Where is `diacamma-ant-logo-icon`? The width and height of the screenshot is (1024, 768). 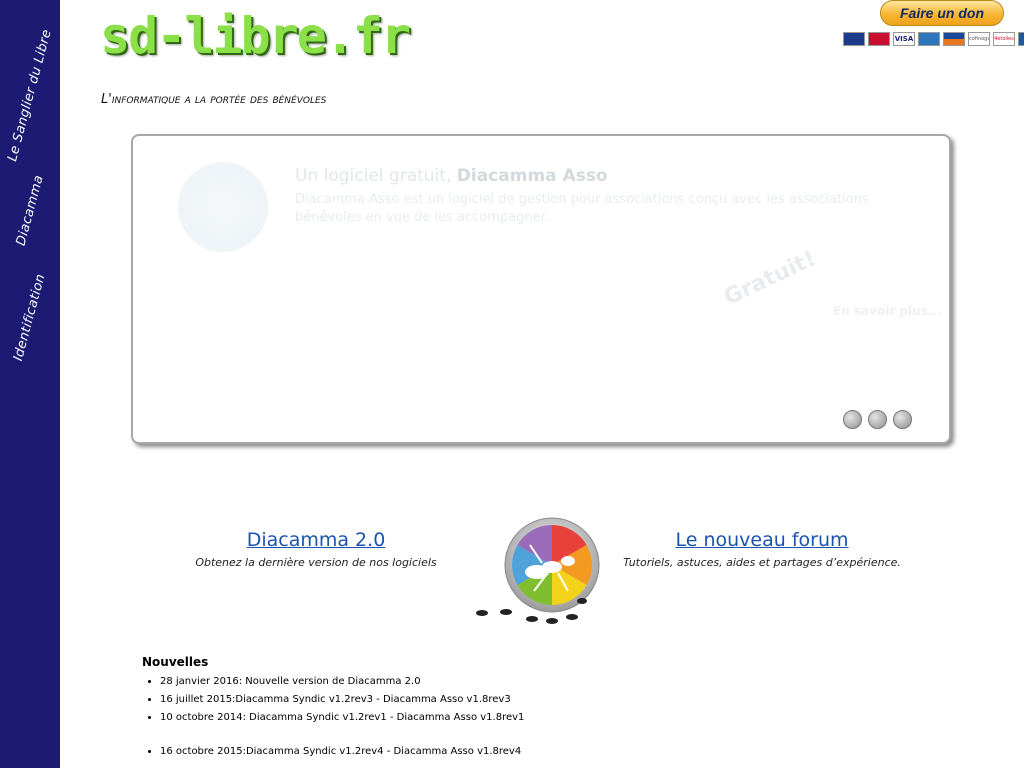
diacamma-ant-logo-icon is located at coordinates (223, 207).